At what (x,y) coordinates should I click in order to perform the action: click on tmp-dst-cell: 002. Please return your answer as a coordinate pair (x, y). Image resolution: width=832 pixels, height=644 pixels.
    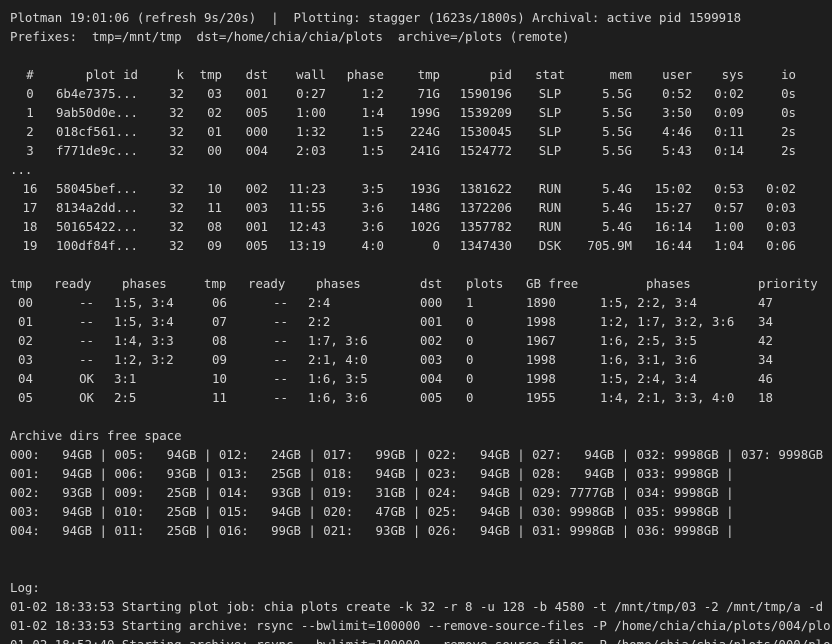
    Looking at the image, I should click on (431, 340).